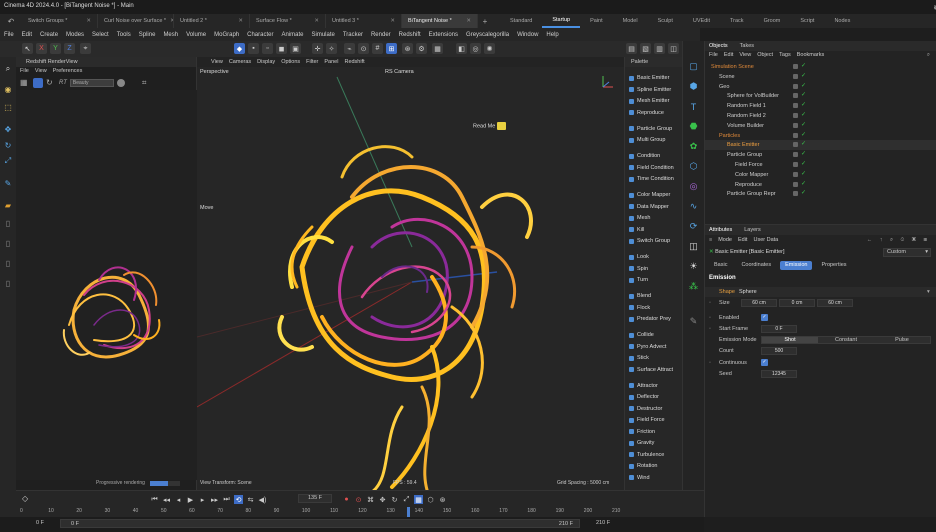 The image size is (936, 532). What do you see at coordinates (820, 67) in the screenshot?
I see `object-row: Simulation Scene ✓` at bounding box center [820, 67].